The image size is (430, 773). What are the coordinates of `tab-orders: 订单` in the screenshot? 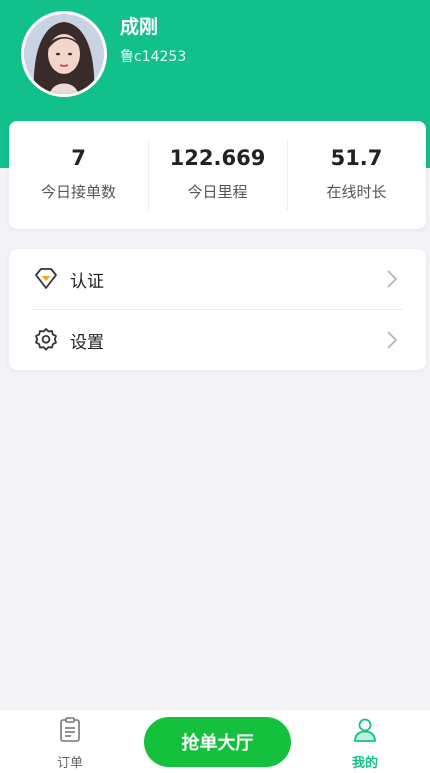 It's located at (70, 741).